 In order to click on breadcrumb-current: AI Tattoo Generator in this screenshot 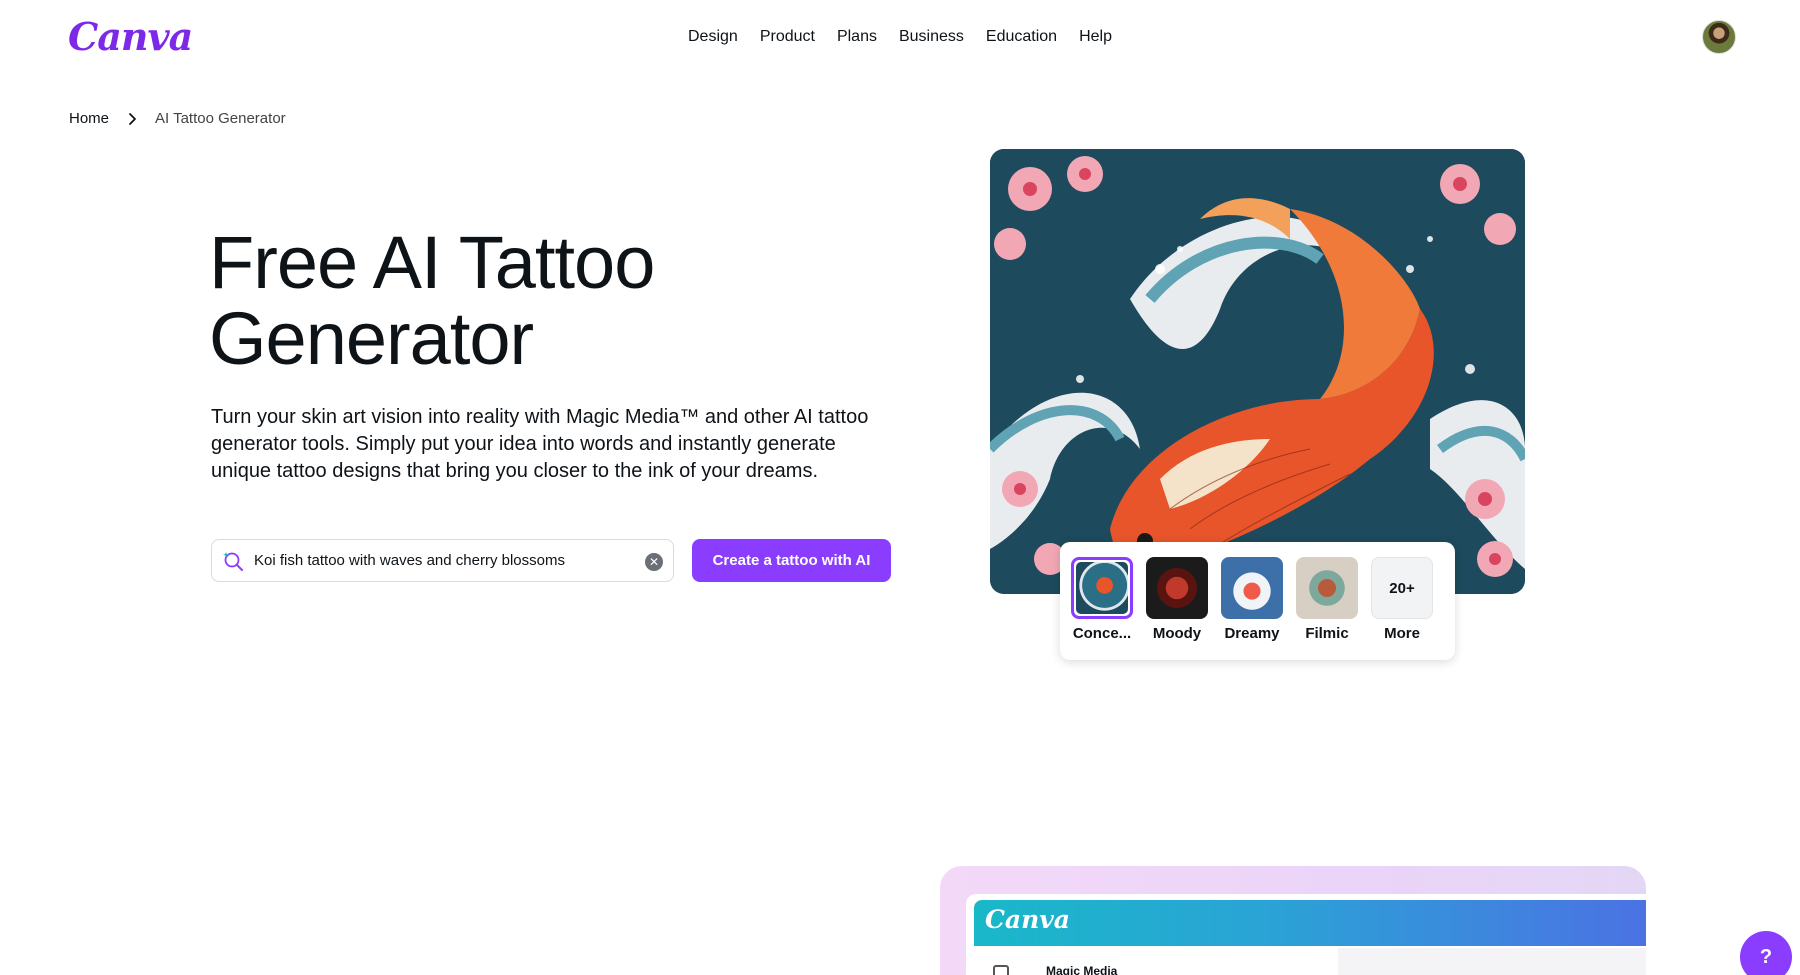, I will do `click(220, 118)`.